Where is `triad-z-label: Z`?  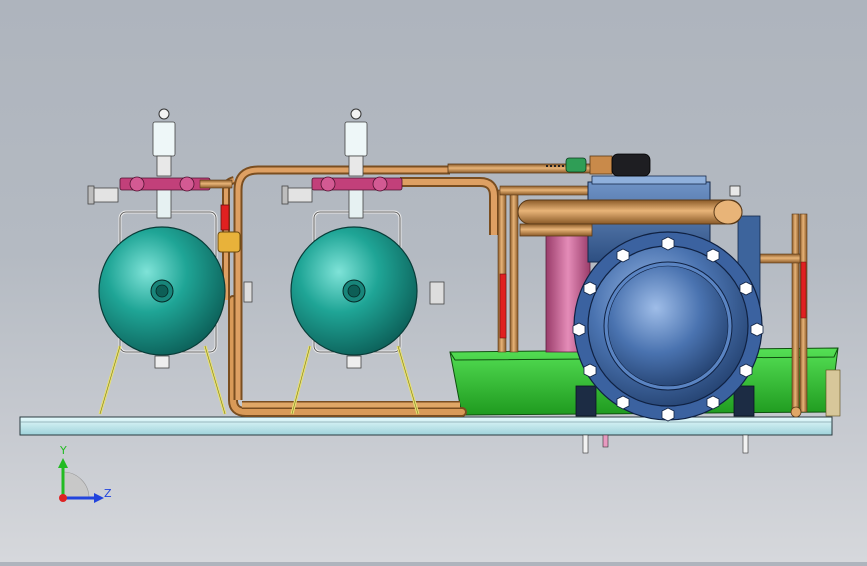 triad-z-label: Z is located at coordinates (108, 493).